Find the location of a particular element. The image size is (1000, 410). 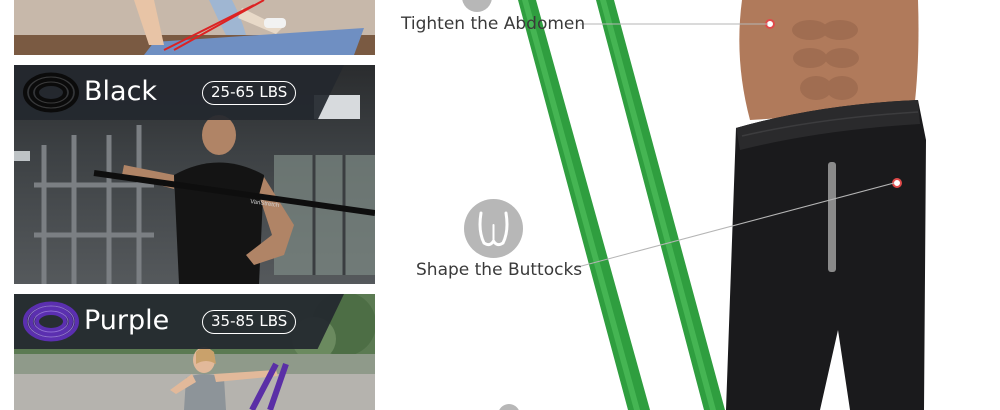

buttocks-icon is located at coordinates (493, 228).